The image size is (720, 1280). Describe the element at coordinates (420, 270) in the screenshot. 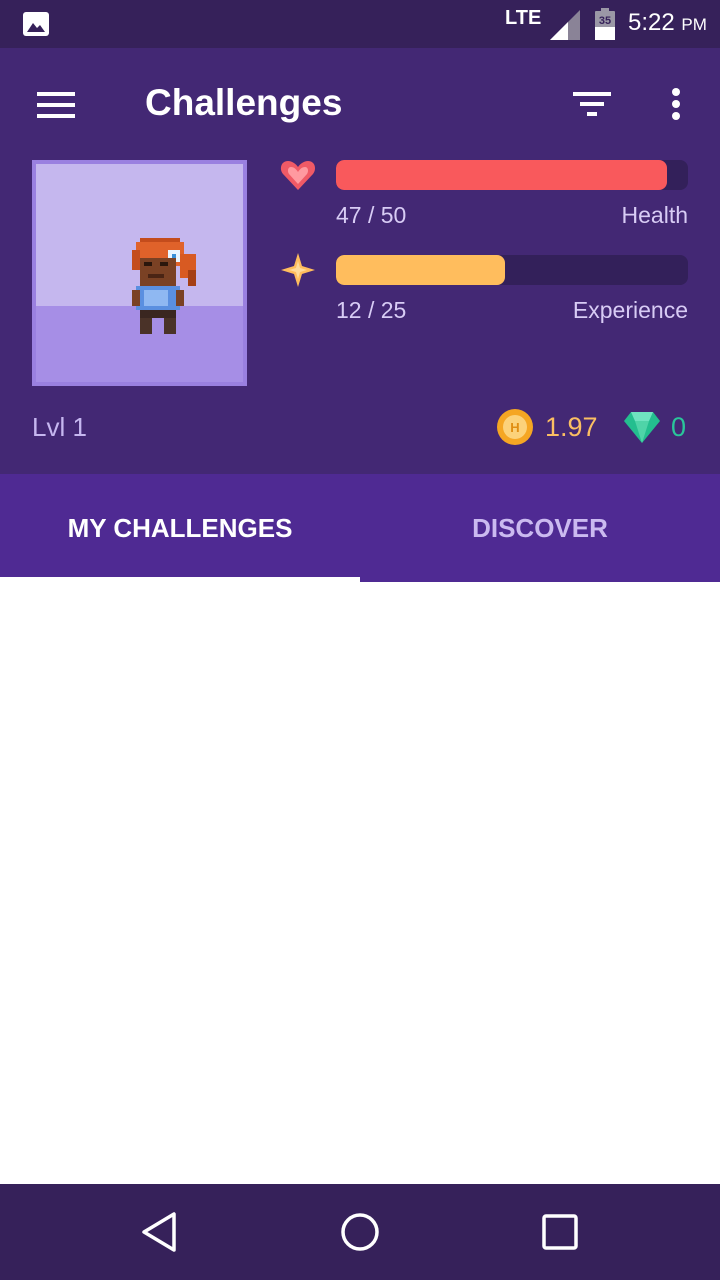

I see `experience-bar-fill` at that location.